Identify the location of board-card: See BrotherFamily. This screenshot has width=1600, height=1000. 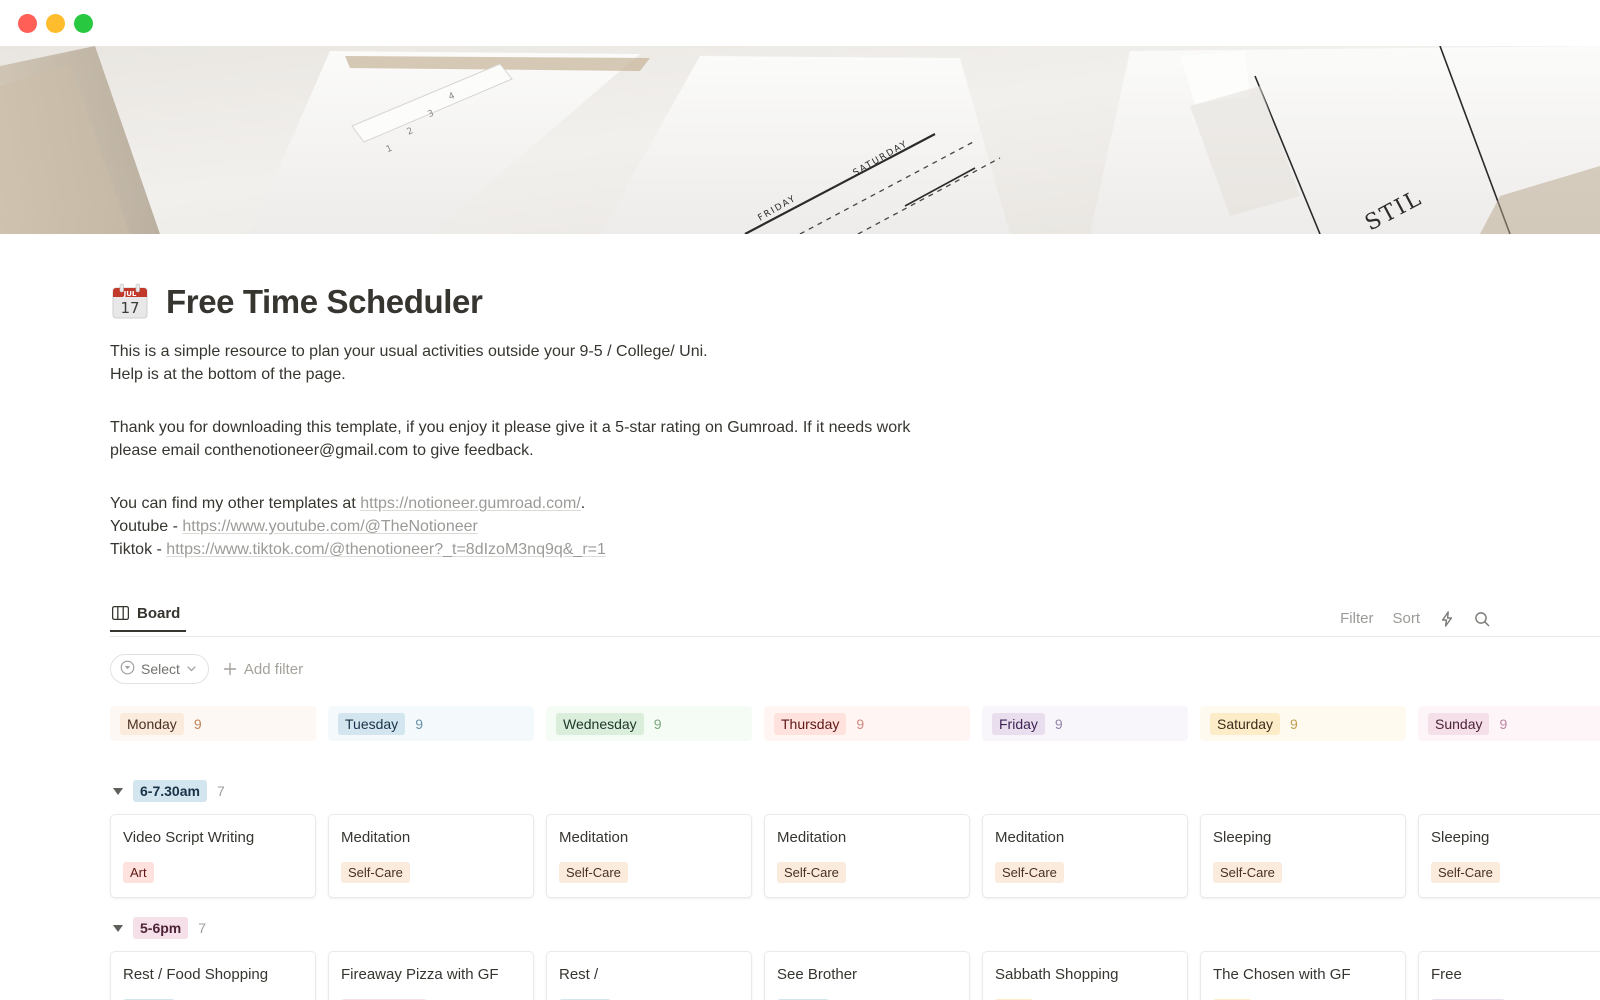
(867, 975).